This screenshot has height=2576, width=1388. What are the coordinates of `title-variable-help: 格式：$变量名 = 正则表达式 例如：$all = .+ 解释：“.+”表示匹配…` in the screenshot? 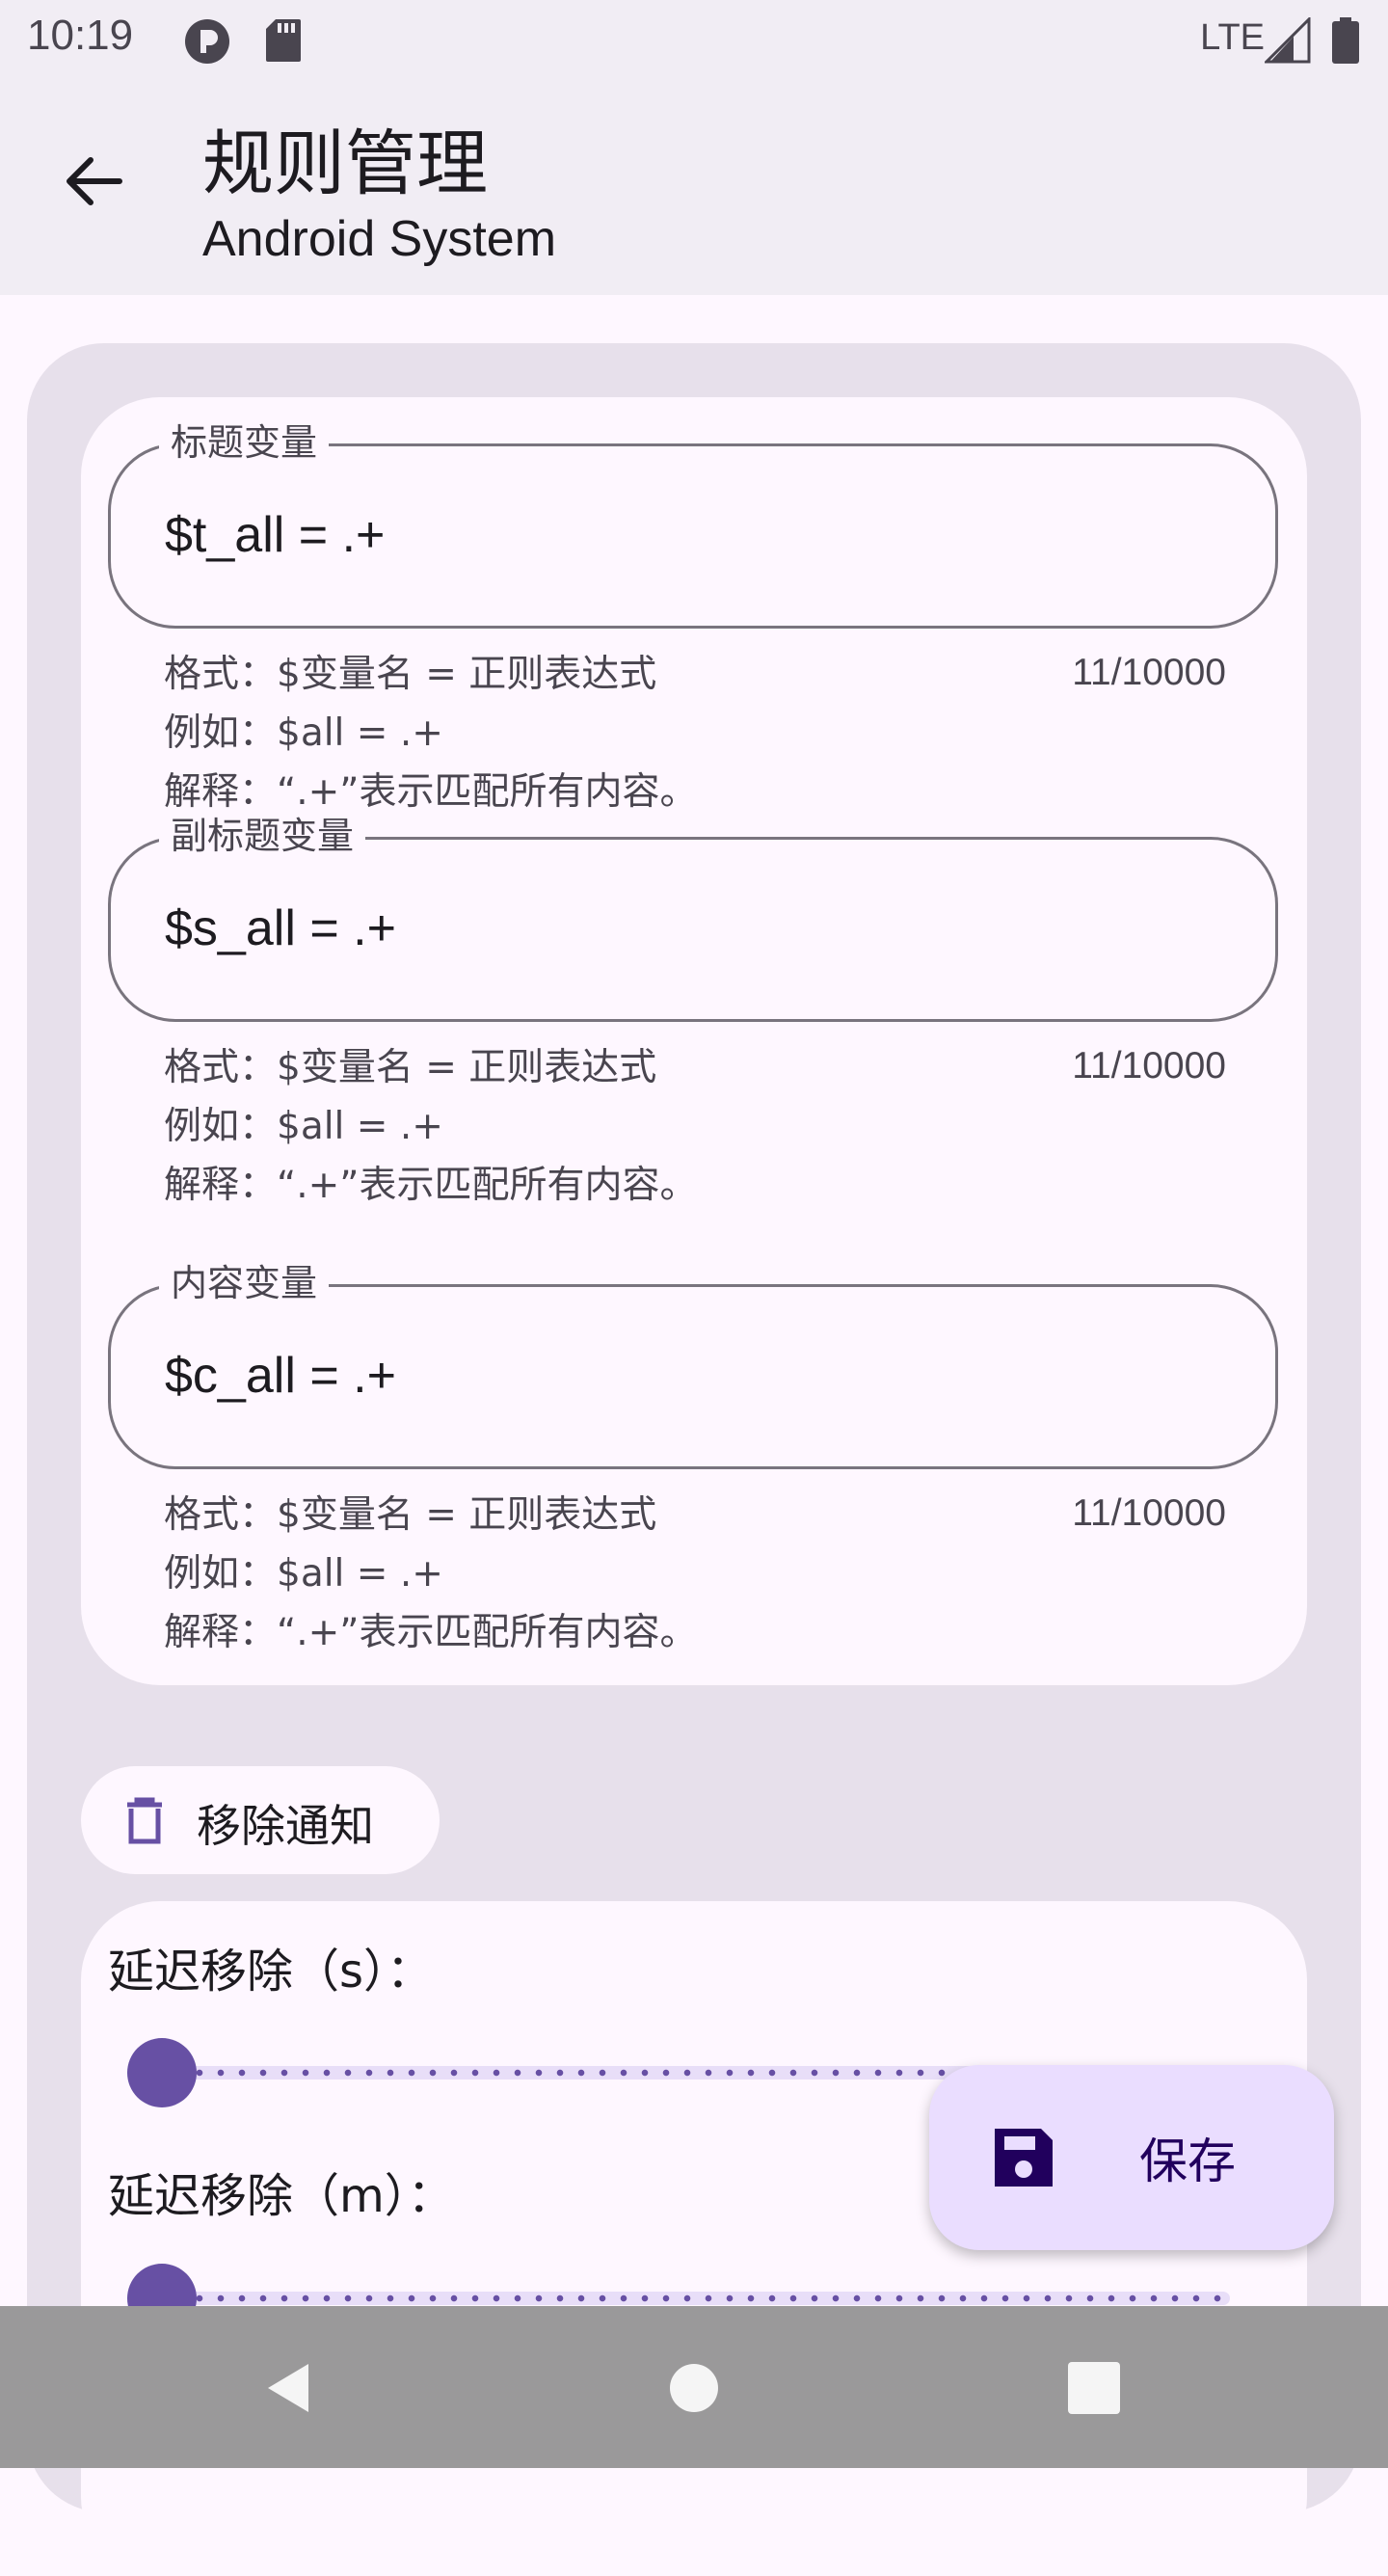 It's located at (430, 733).